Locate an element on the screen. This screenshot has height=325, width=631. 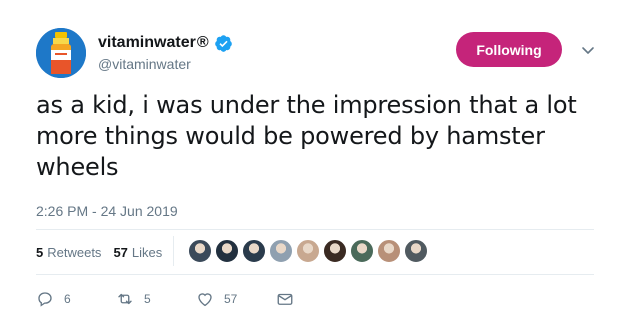
likes-stat: 57 Likes is located at coordinates (137, 252).